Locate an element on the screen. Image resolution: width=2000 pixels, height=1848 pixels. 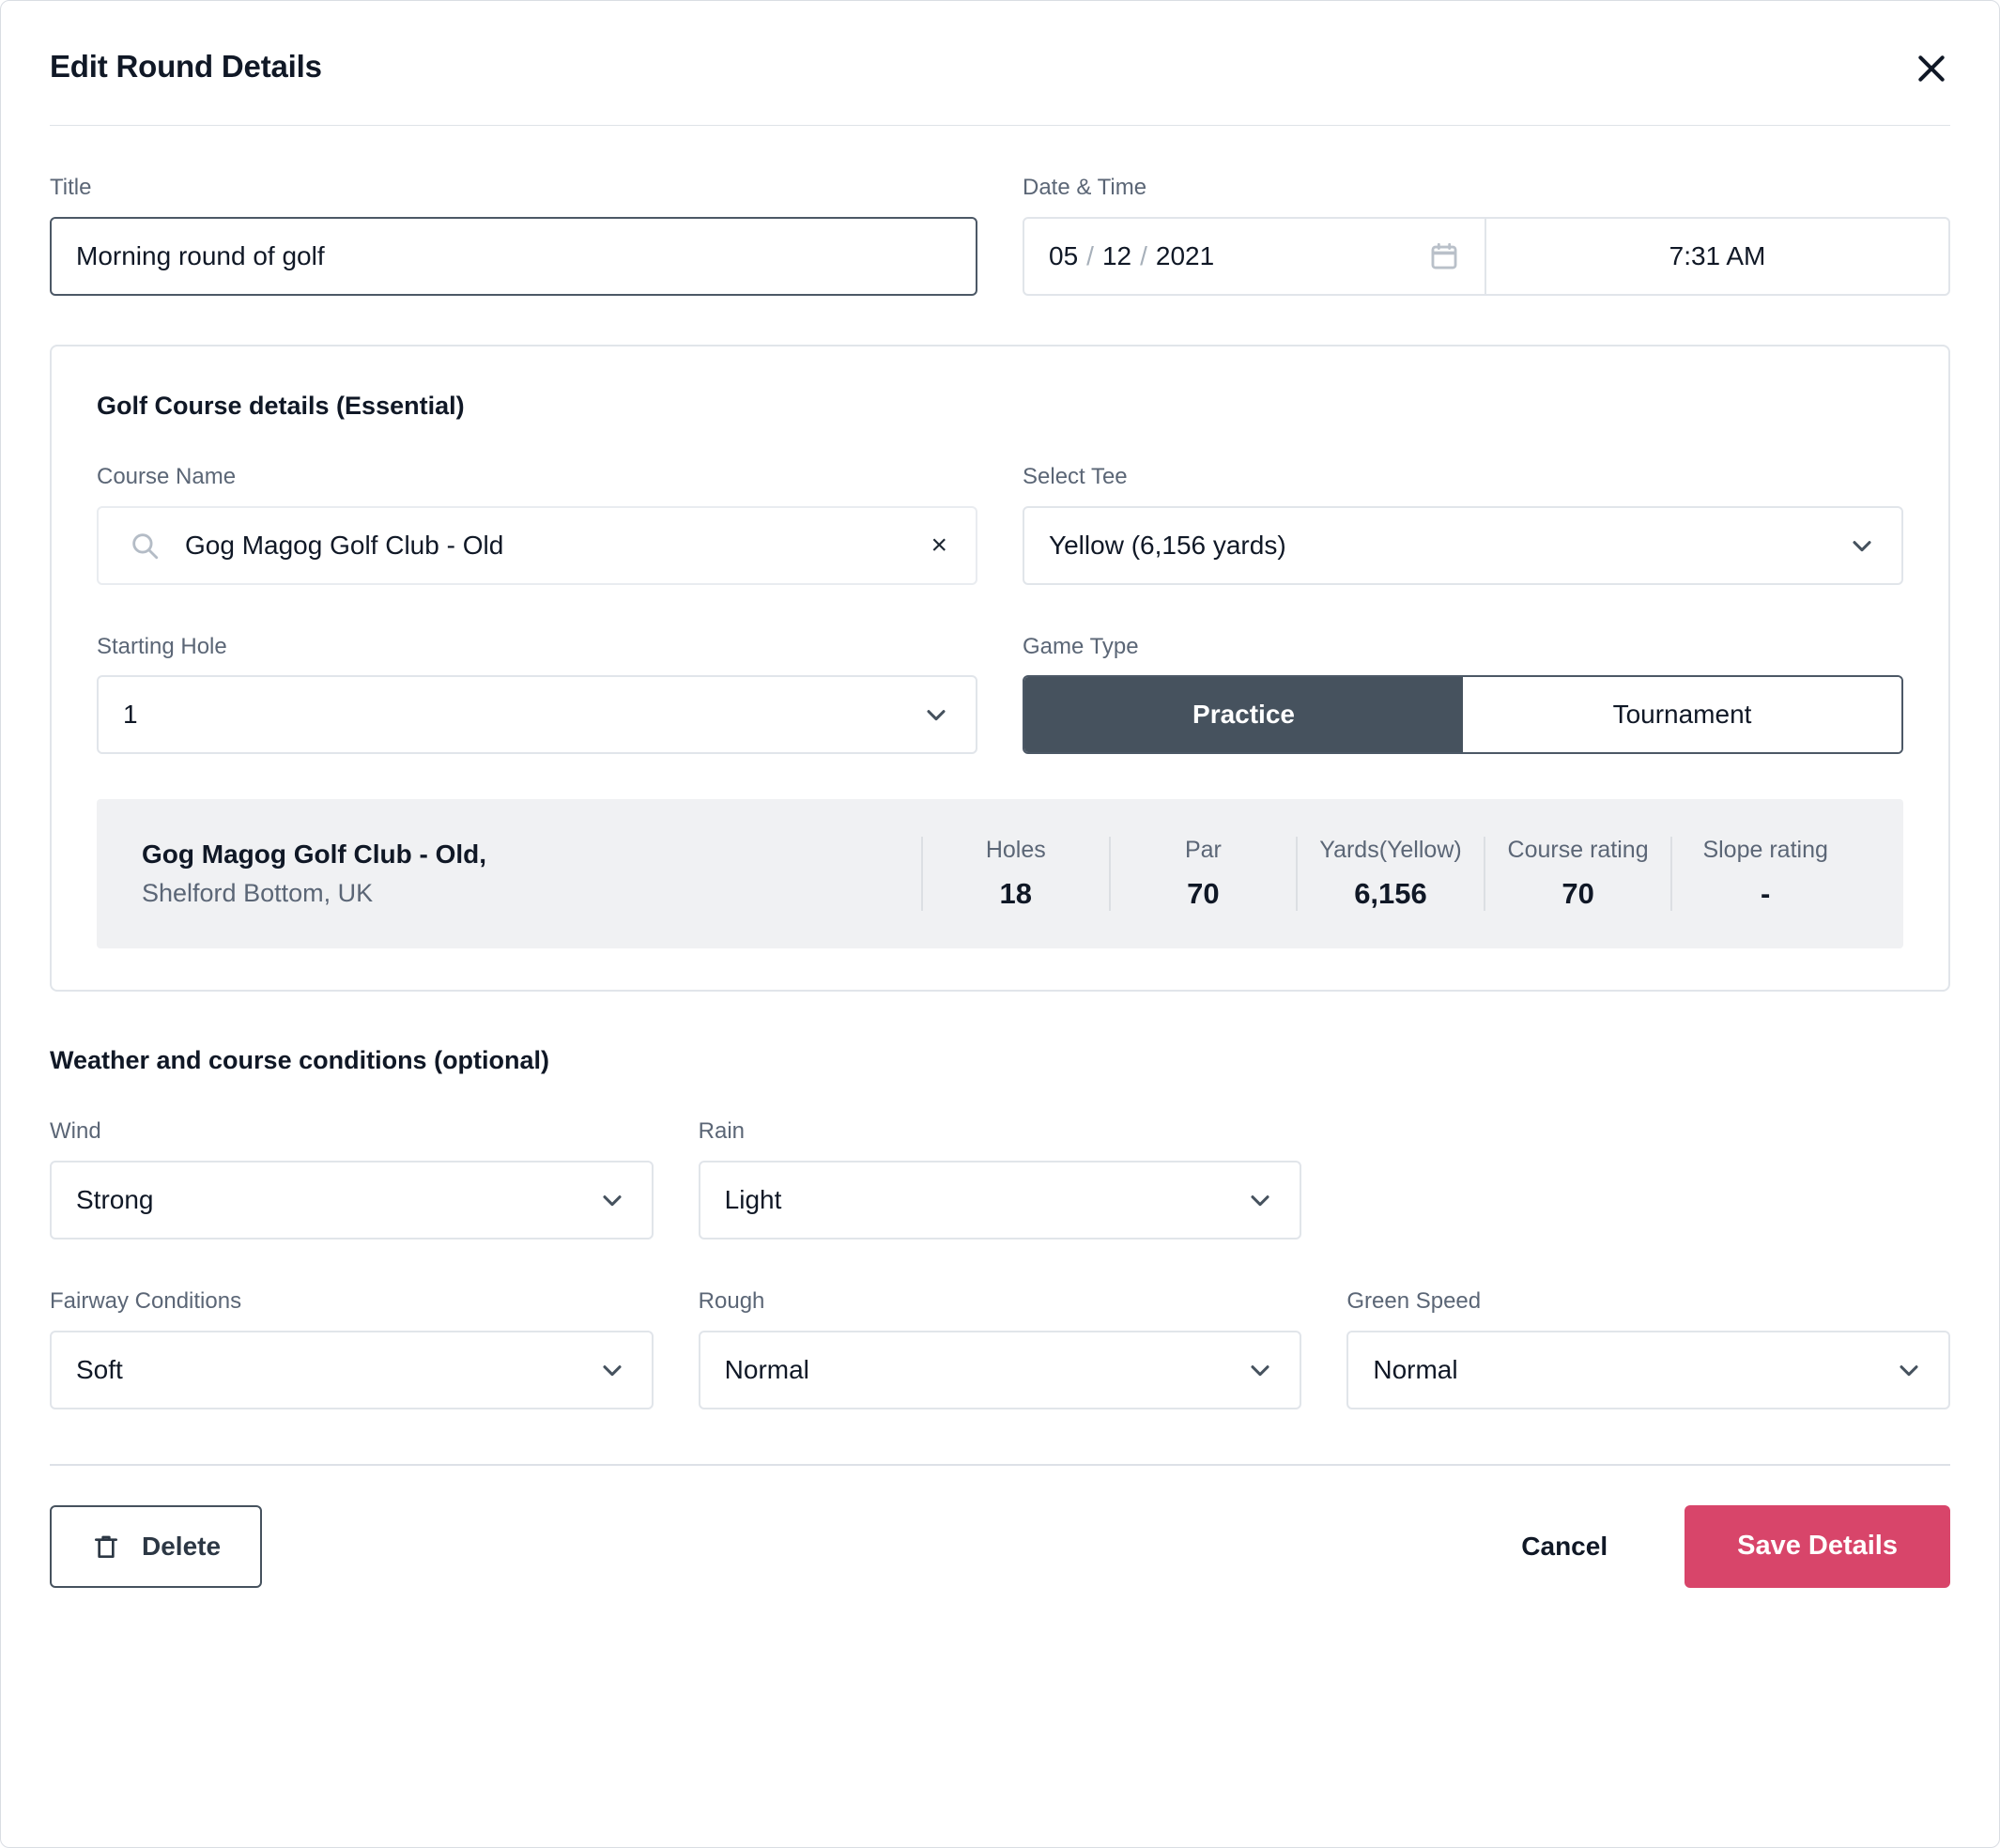
date-month: 05 is located at coordinates (1063, 256).